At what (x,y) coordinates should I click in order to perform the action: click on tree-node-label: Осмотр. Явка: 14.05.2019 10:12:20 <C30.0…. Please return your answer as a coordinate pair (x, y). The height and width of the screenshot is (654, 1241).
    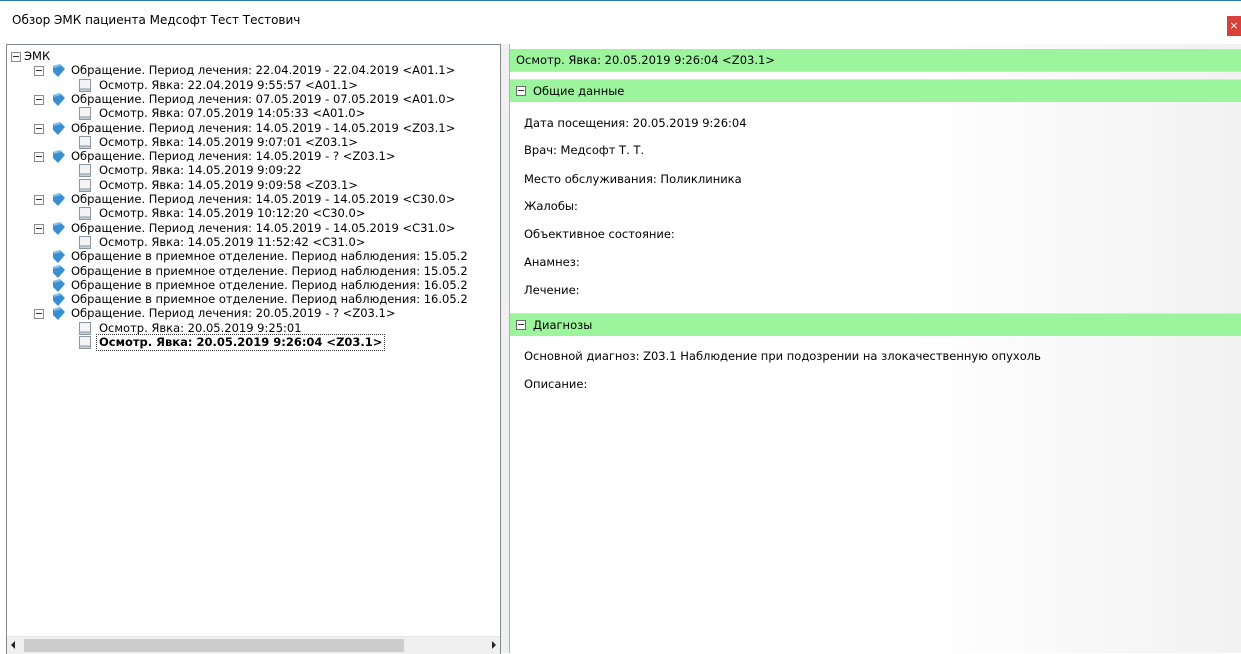
    Looking at the image, I should click on (232, 213).